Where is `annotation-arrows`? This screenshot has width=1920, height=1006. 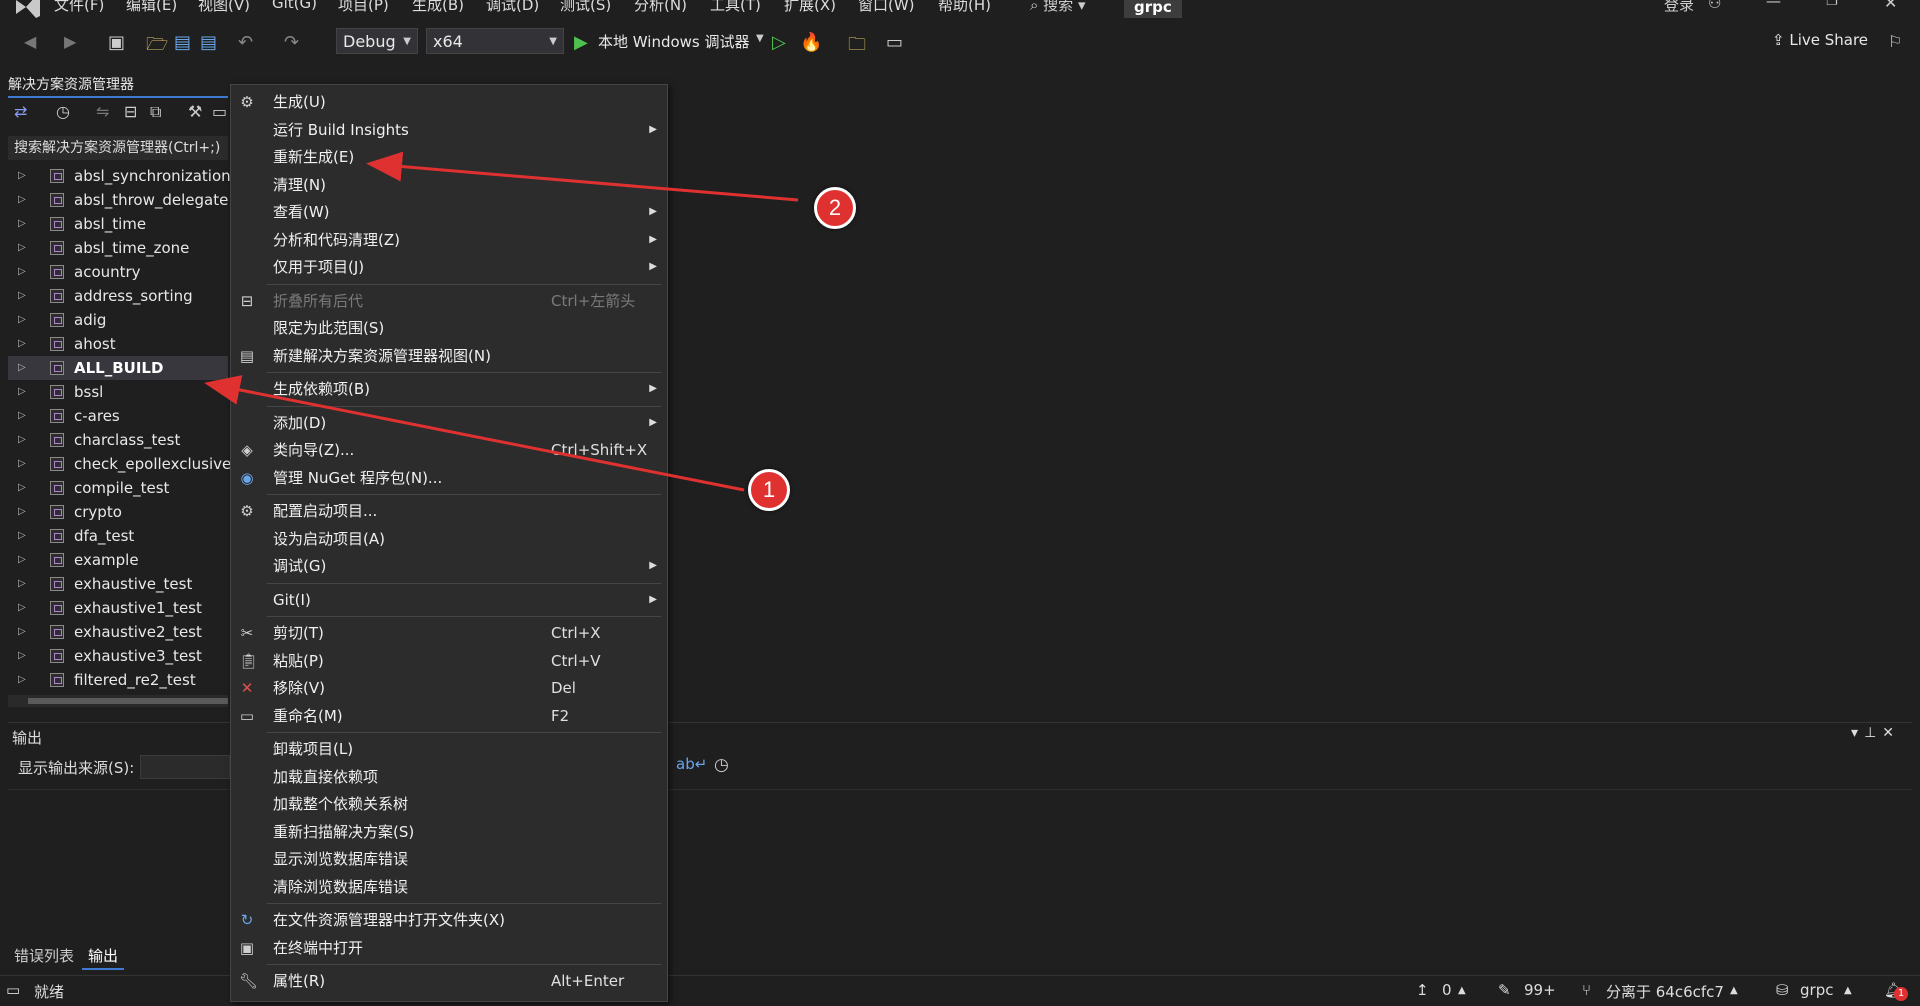 annotation-arrows is located at coordinates (501, 321).